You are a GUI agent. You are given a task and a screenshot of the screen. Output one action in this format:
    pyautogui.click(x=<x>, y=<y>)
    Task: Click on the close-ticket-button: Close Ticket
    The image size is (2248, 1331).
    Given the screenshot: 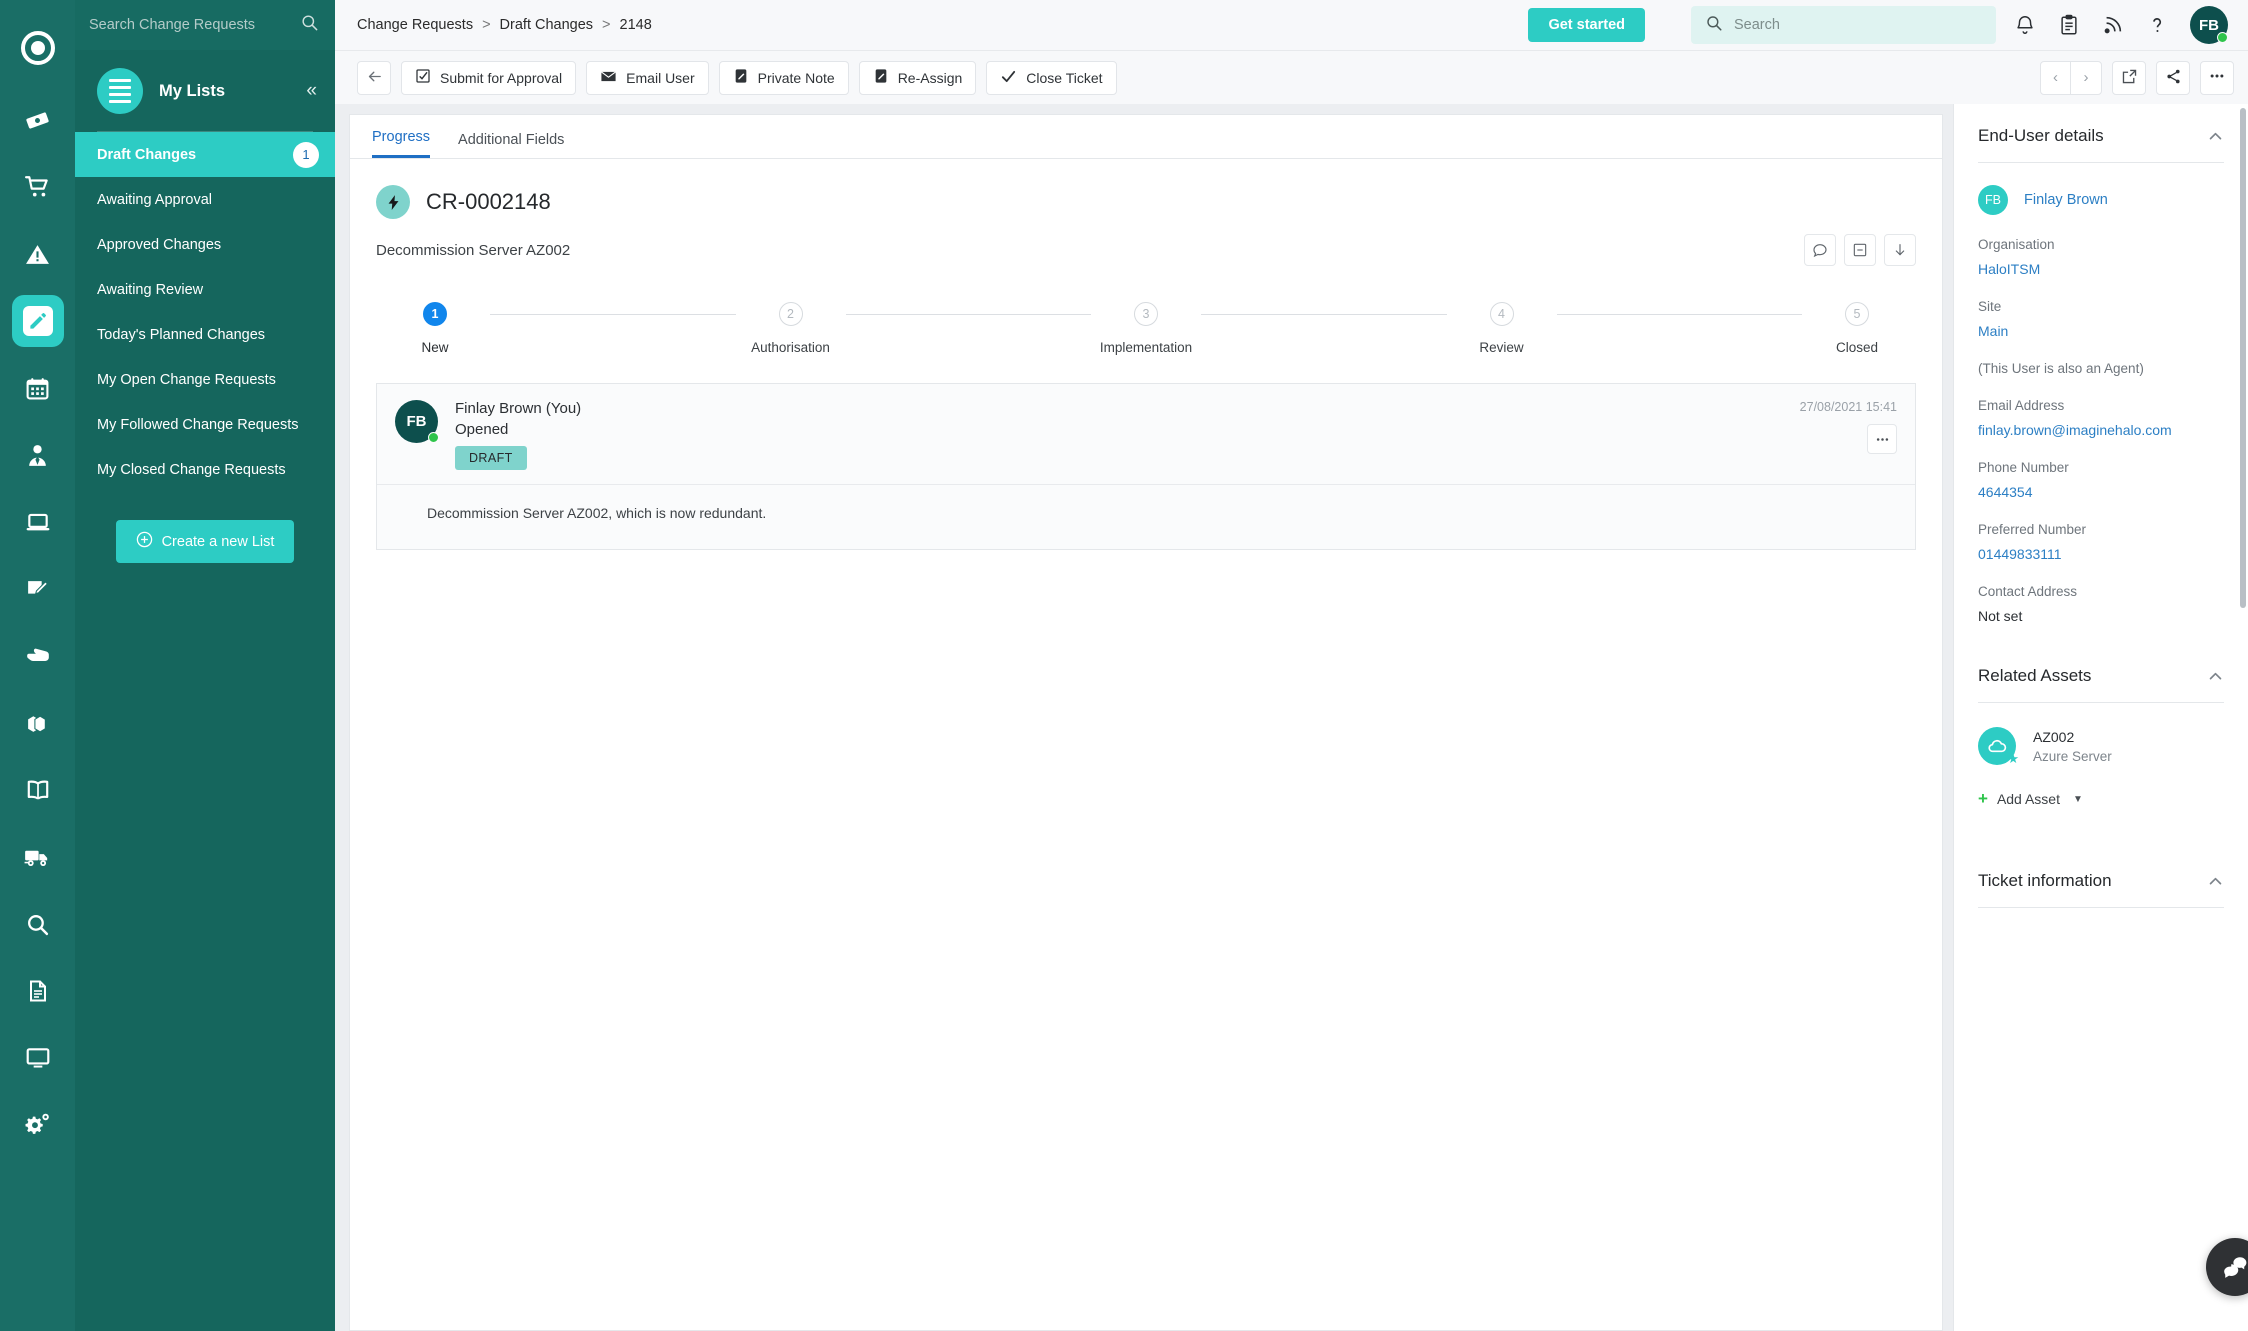 What is the action you would take?
    pyautogui.click(x=1051, y=77)
    